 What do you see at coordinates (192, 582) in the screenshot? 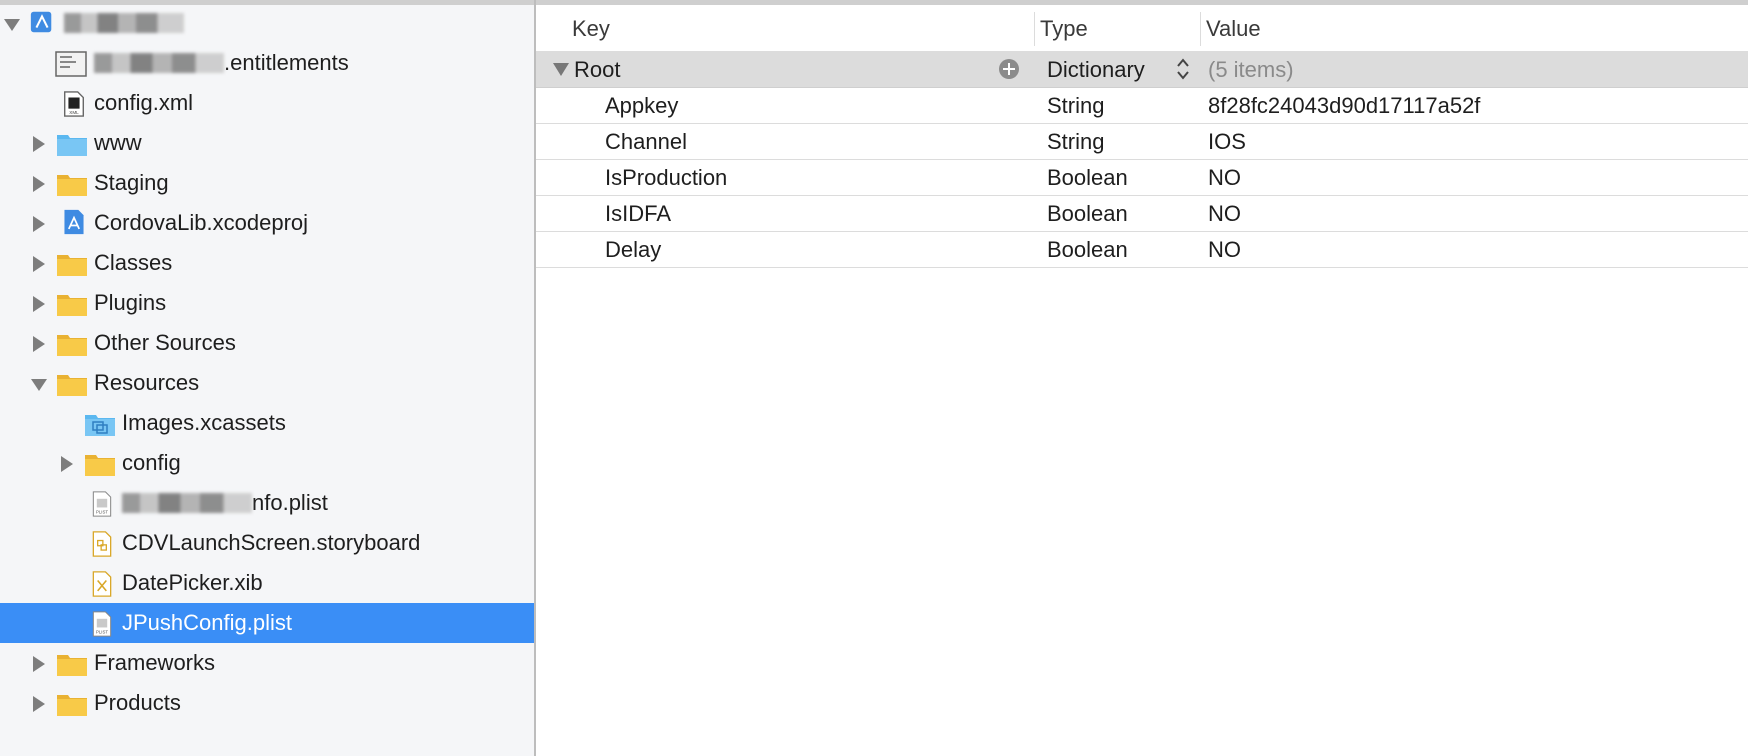
I see `datepicker-label: DatePicker.xib` at bounding box center [192, 582].